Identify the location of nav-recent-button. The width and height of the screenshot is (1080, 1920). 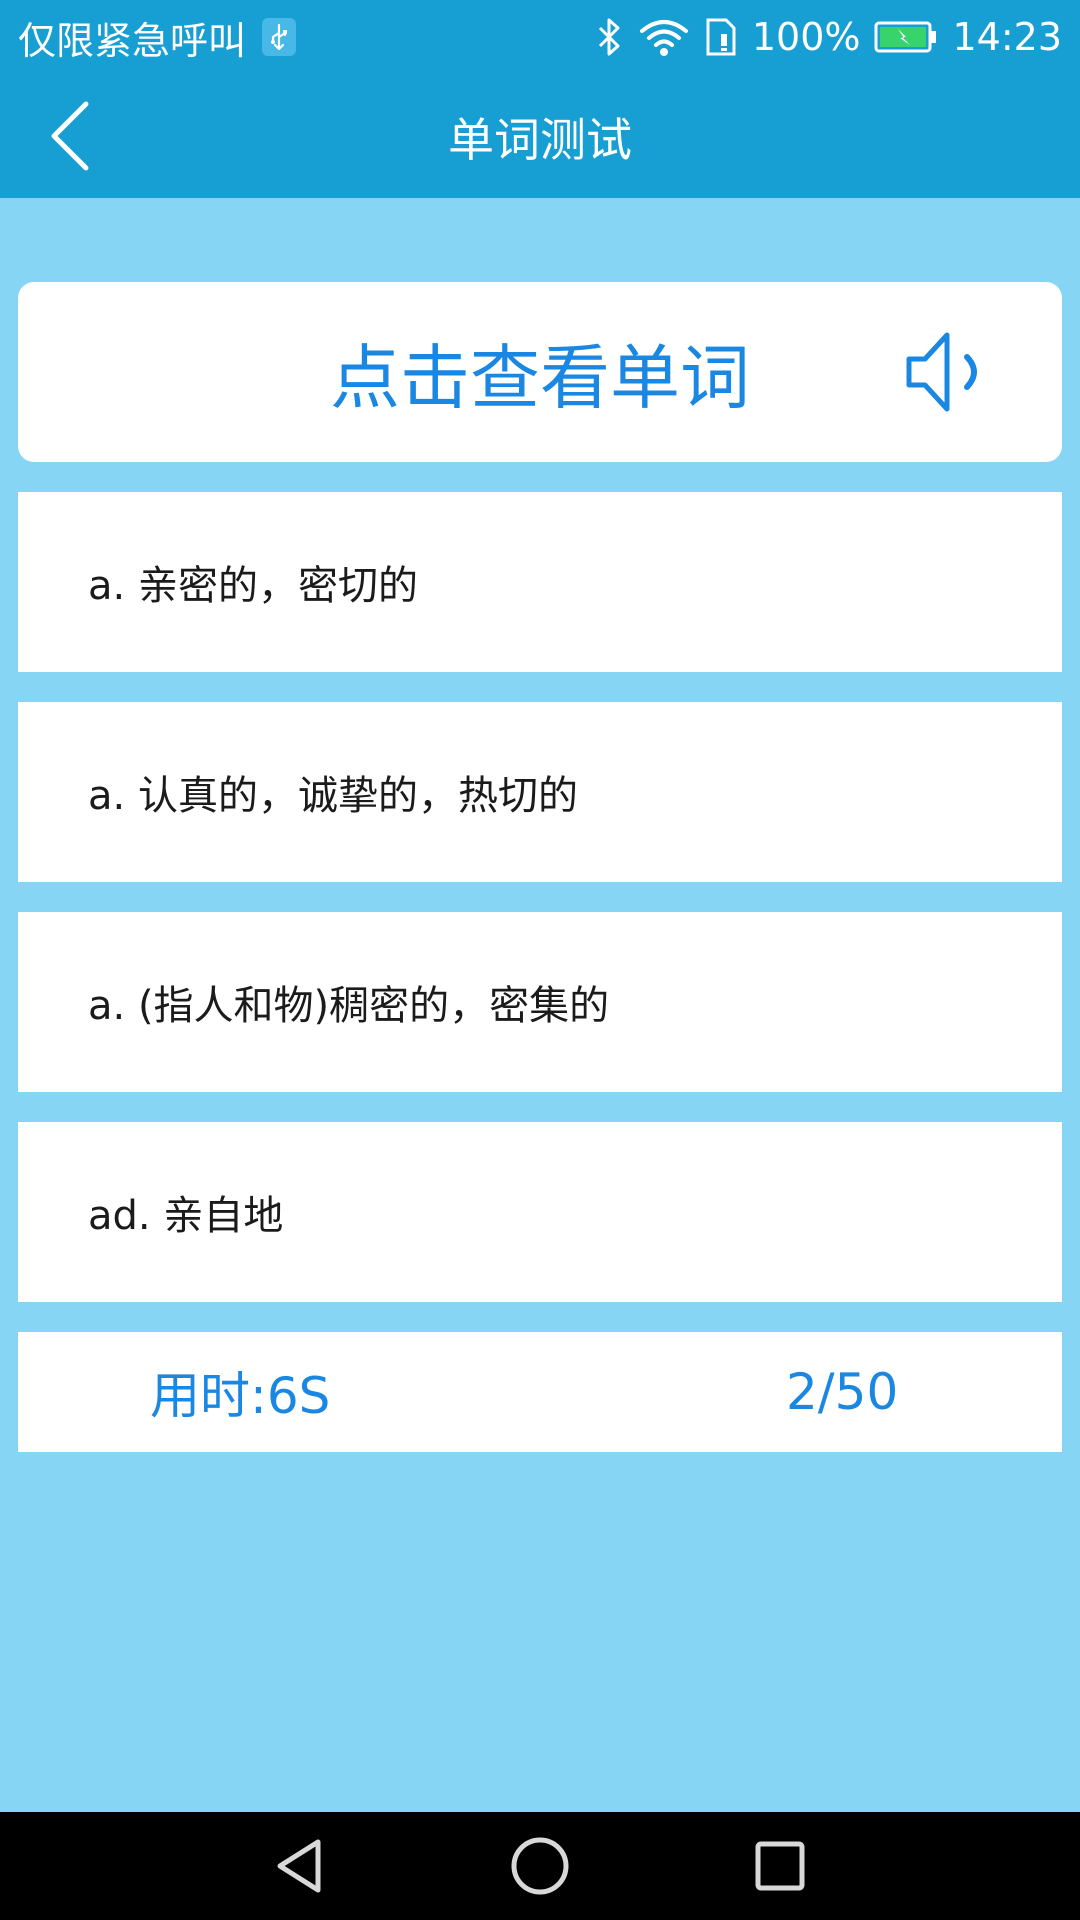
(780, 1866).